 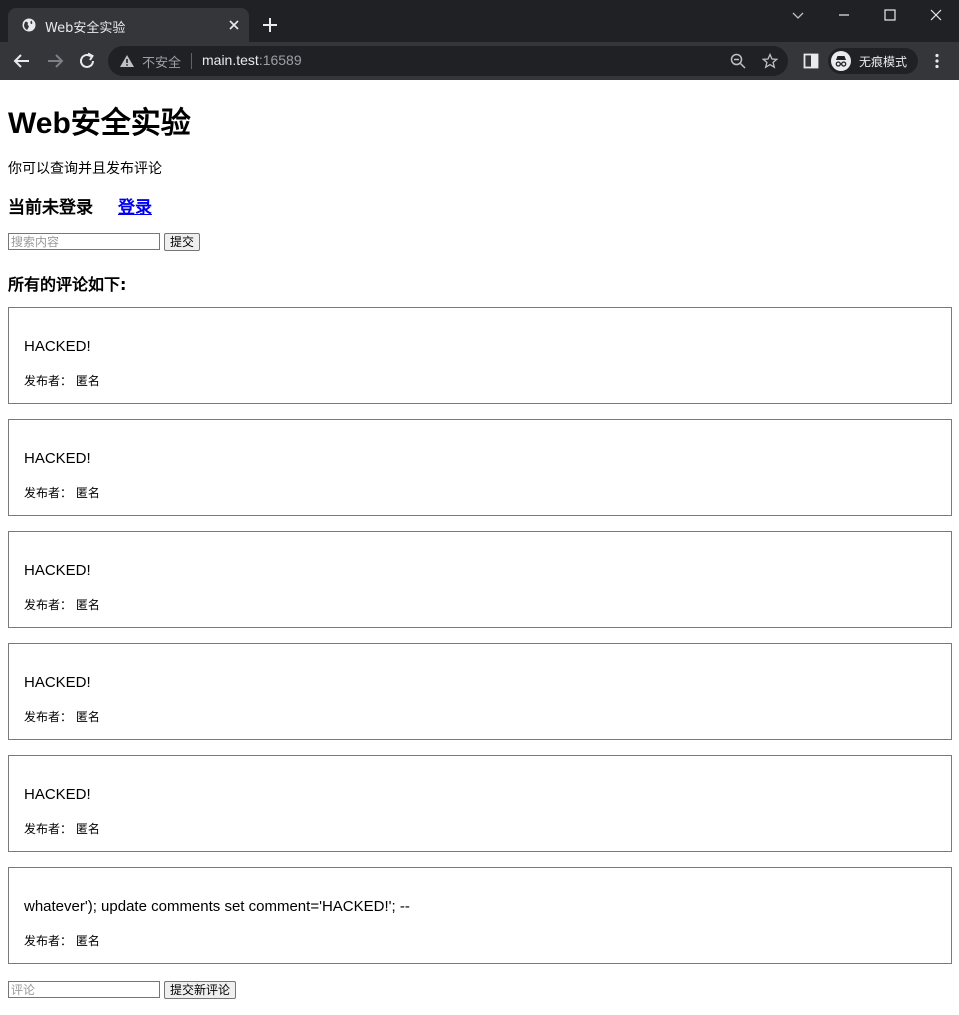 I want to click on warning-icon, so click(x=127, y=61).